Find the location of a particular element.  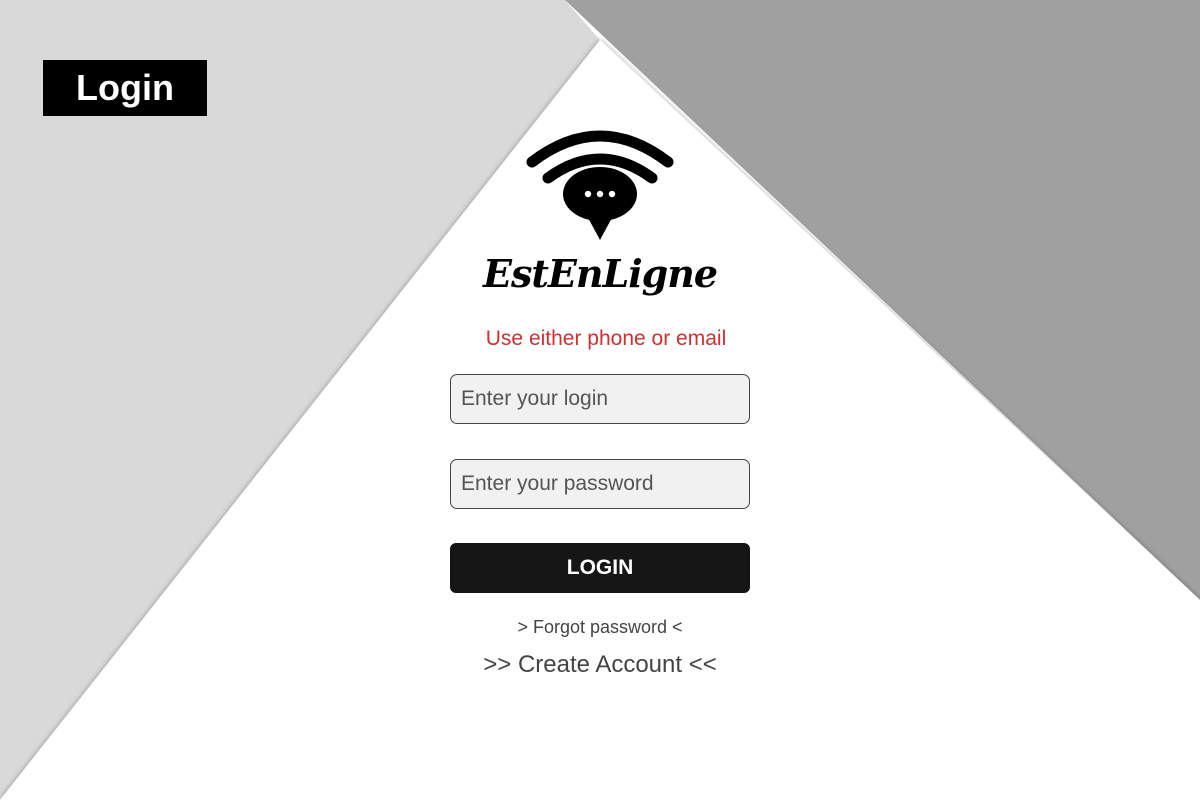

forgot-password-link: > Forgot password < is located at coordinates (600, 627).